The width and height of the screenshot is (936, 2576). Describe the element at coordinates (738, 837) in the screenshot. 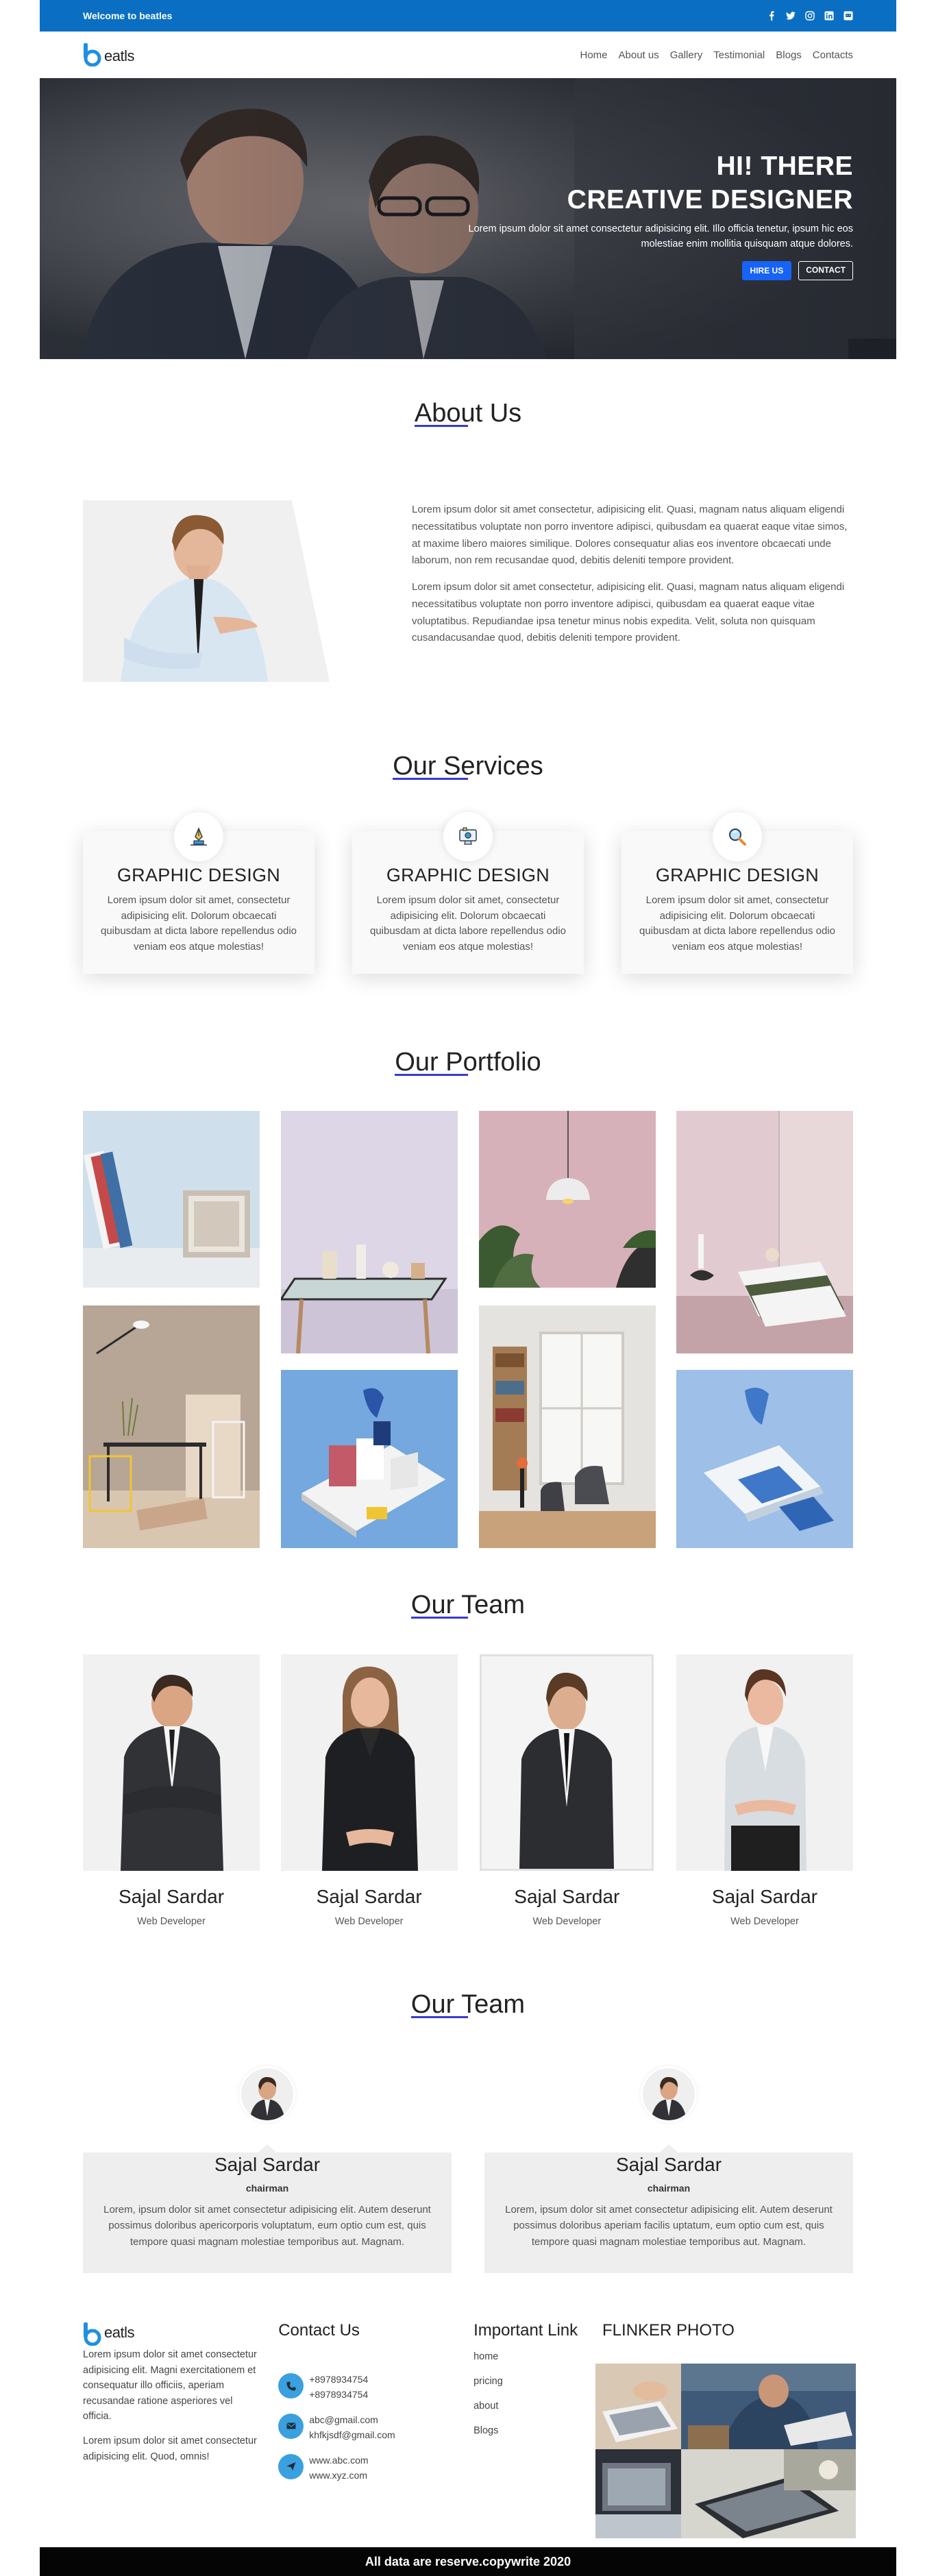

I see `magnifier-icon` at that location.